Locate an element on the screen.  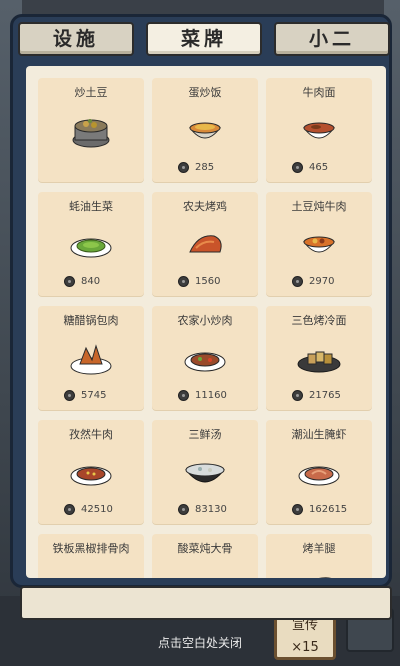
dish-name: 牛肉面 is located at coordinates (319, 92).